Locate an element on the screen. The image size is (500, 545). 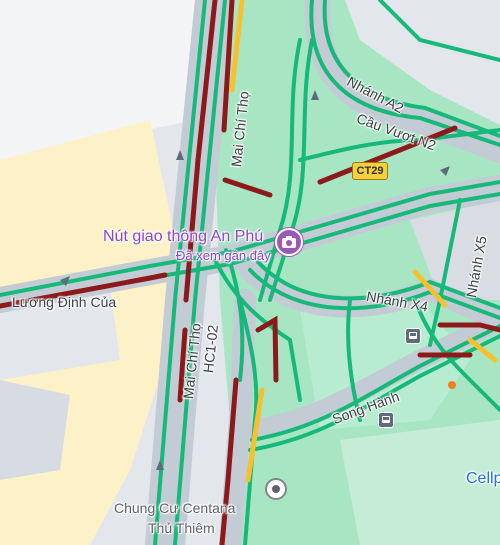
poi-subtitle: Đã xem gần đây is located at coordinates (223, 255).